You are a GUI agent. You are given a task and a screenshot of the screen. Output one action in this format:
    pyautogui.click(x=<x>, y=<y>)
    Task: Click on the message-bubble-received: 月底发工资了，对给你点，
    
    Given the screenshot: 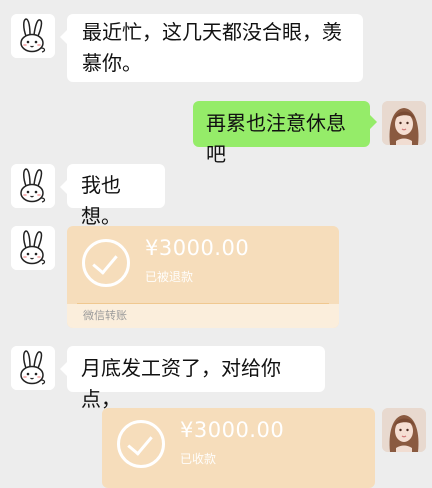 What is the action you would take?
    pyautogui.click(x=192, y=378)
    